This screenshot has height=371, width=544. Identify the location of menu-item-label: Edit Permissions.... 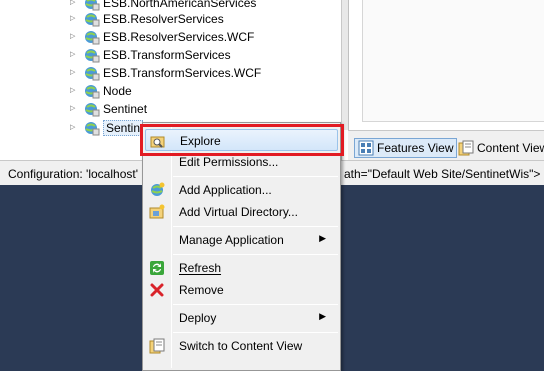
(229, 162).